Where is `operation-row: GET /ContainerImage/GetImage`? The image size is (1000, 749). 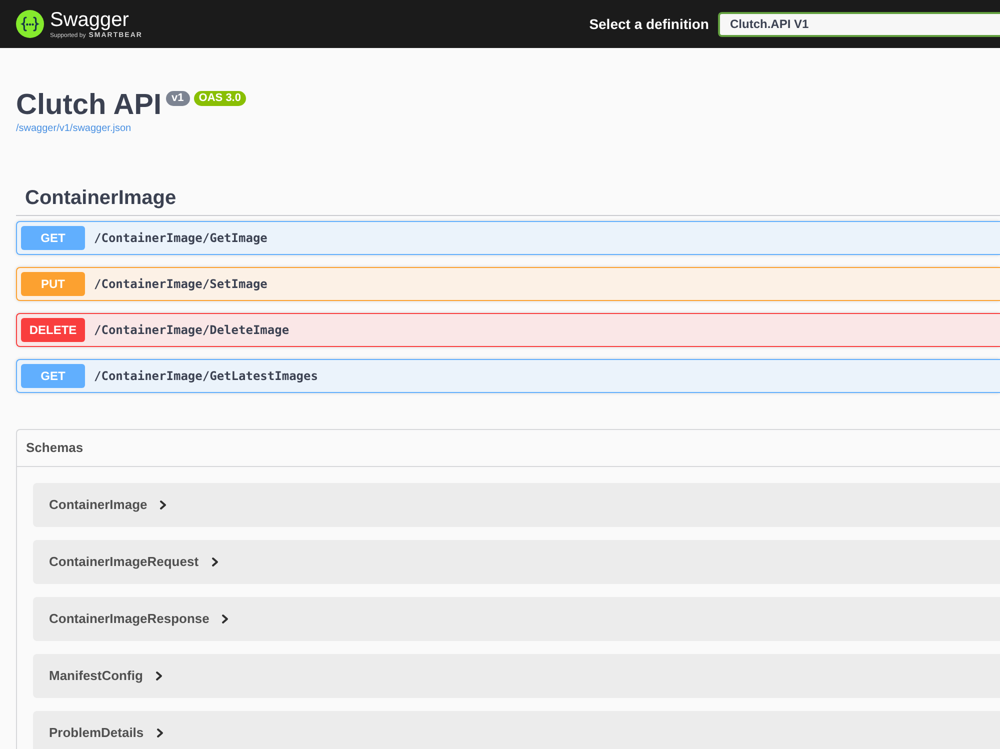
operation-row: GET /ContainerImage/GetImage is located at coordinates (508, 238).